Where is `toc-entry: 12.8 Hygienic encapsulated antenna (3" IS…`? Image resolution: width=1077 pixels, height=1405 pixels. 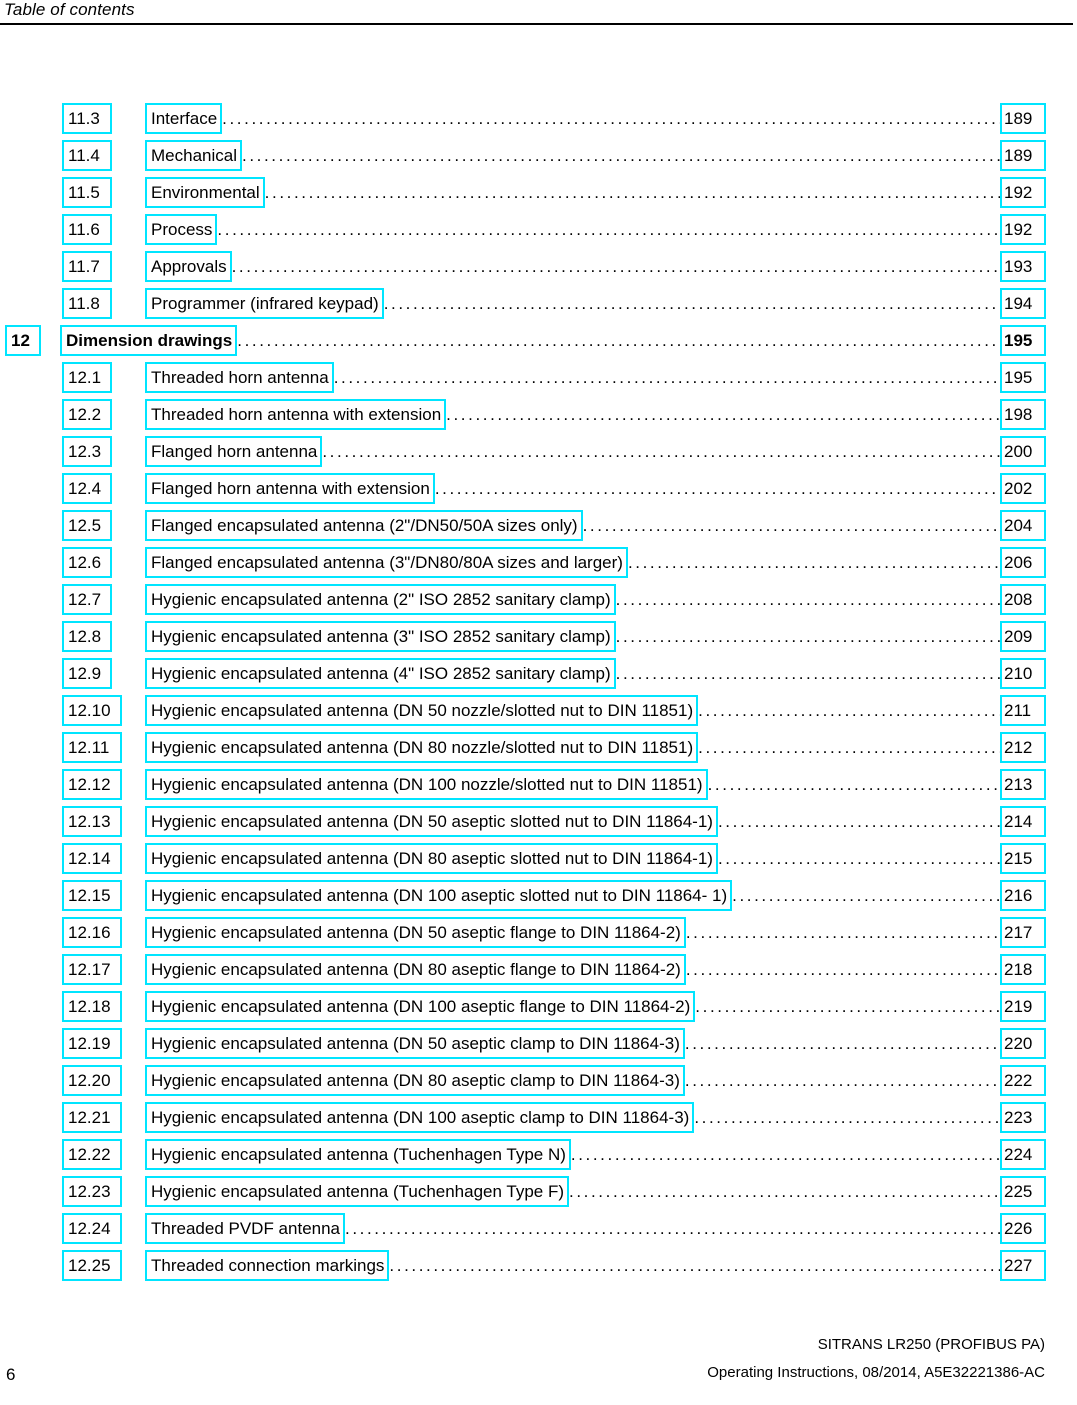 toc-entry: 12.8 Hygienic encapsulated antenna (3" IS… is located at coordinates (538, 636).